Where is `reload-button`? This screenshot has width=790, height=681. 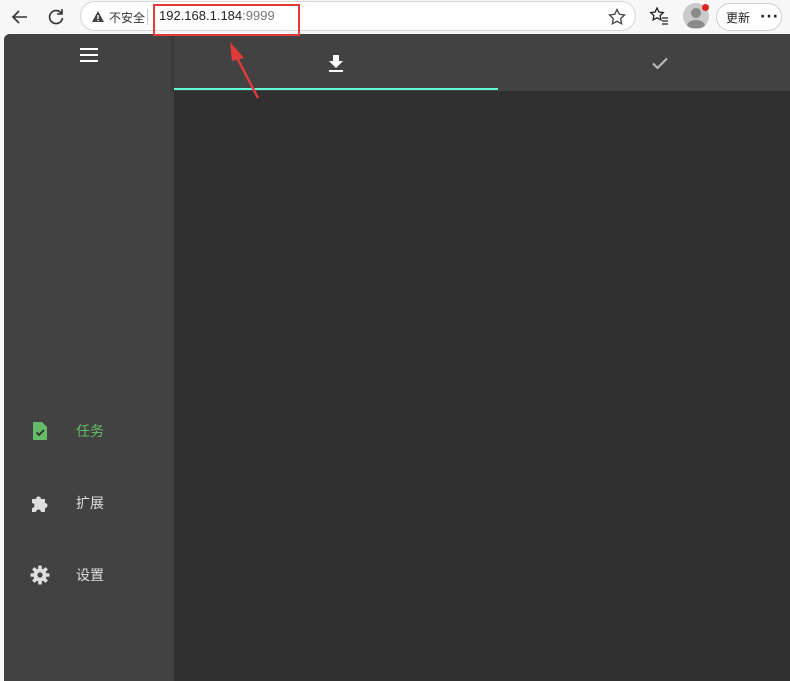 reload-button is located at coordinates (56, 17).